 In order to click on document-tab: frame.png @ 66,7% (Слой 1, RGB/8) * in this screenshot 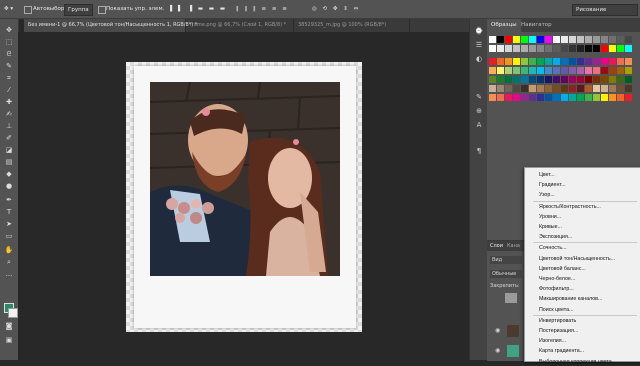, I will do `click(240, 25)`.